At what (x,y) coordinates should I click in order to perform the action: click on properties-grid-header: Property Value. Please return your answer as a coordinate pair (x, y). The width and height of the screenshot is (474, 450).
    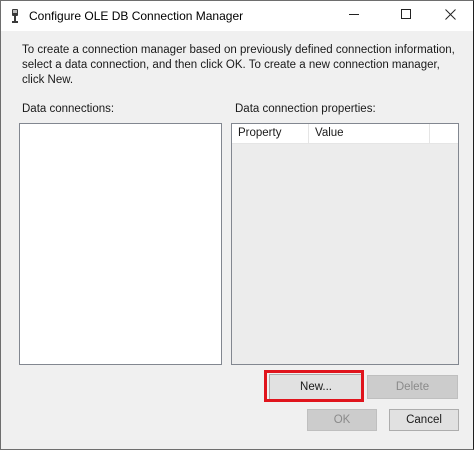
    Looking at the image, I should click on (345, 134).